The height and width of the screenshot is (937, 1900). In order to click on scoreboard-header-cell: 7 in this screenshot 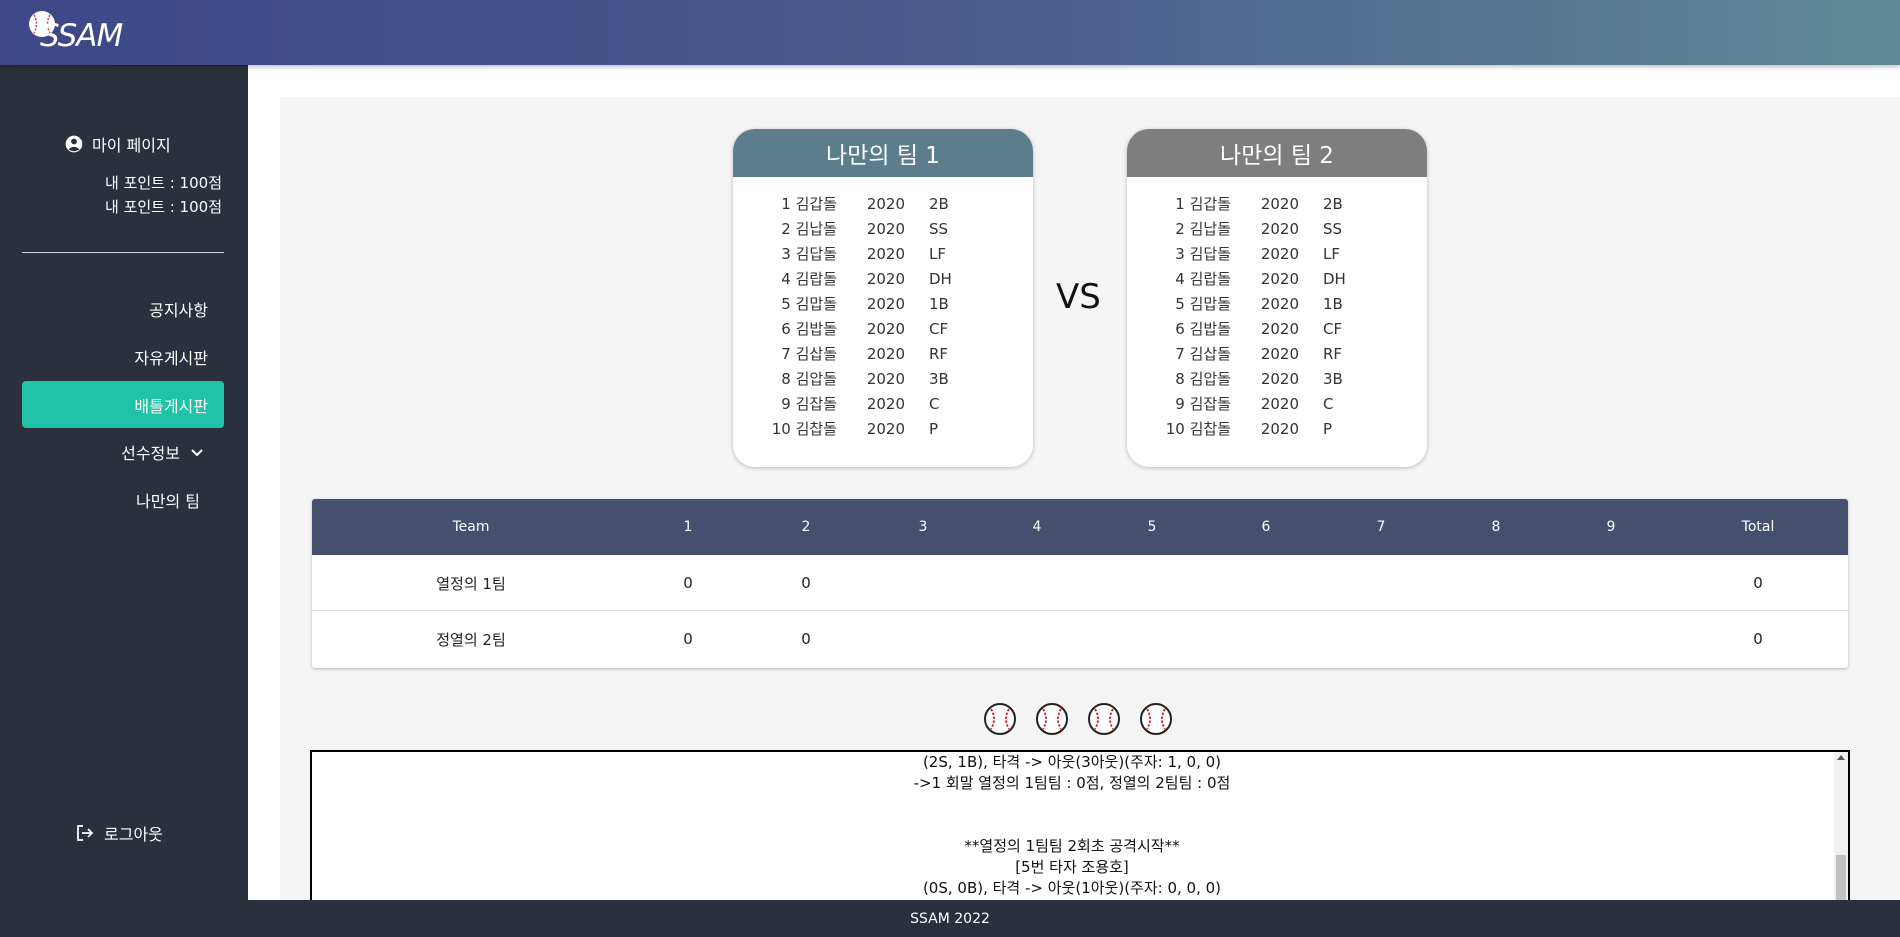, I will do `click(1381, 527)`.